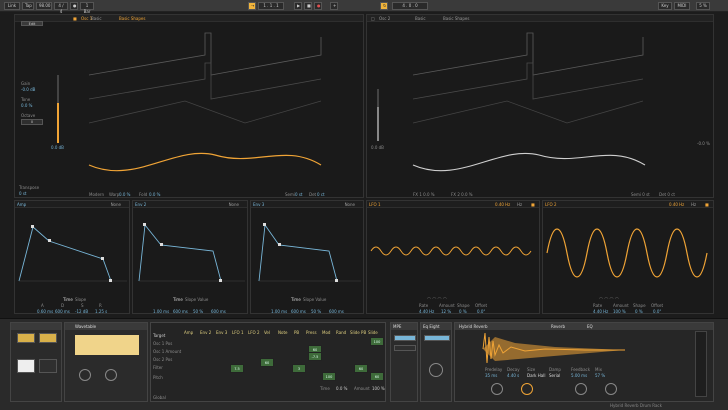 This screenshot has width=728, height=410. I want to click on env3-a-value: 1.00 ms, so click(279, 311).